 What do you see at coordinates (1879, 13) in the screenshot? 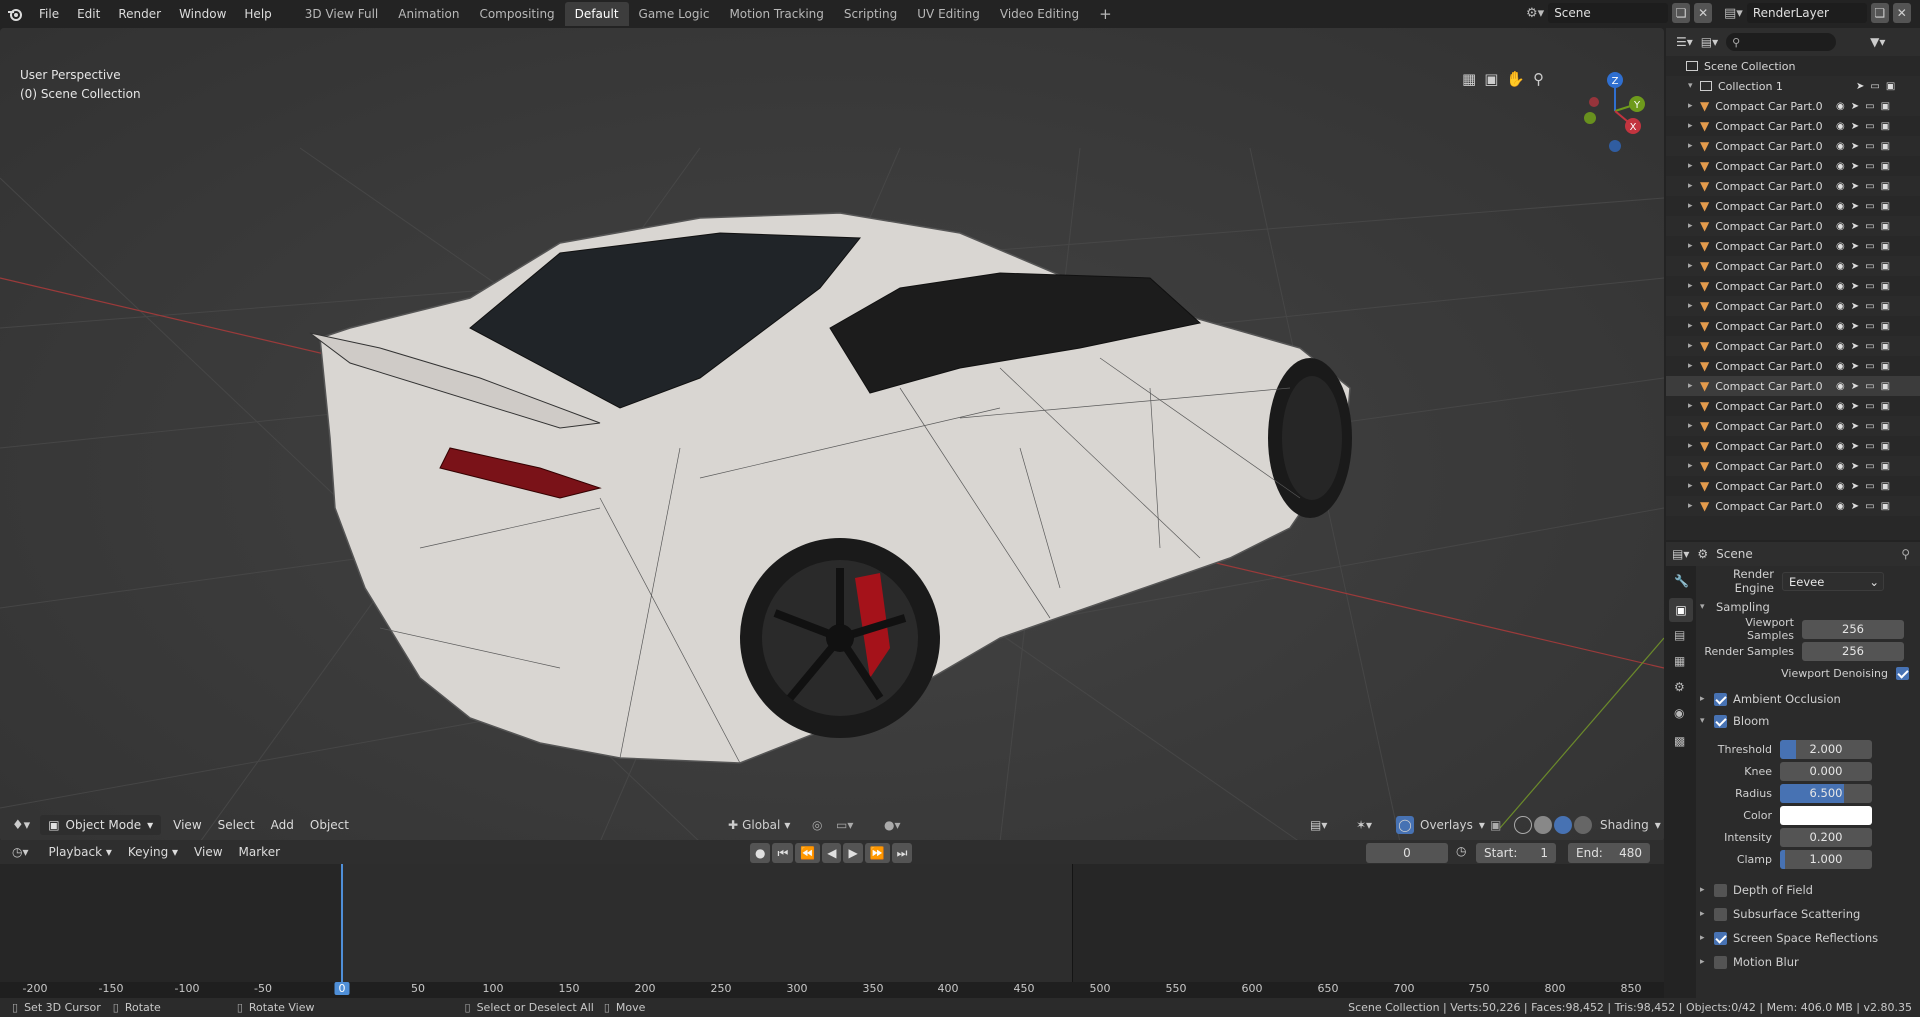
I see `copy-layer-icon: ❏` at bounding box center [1879, 13].